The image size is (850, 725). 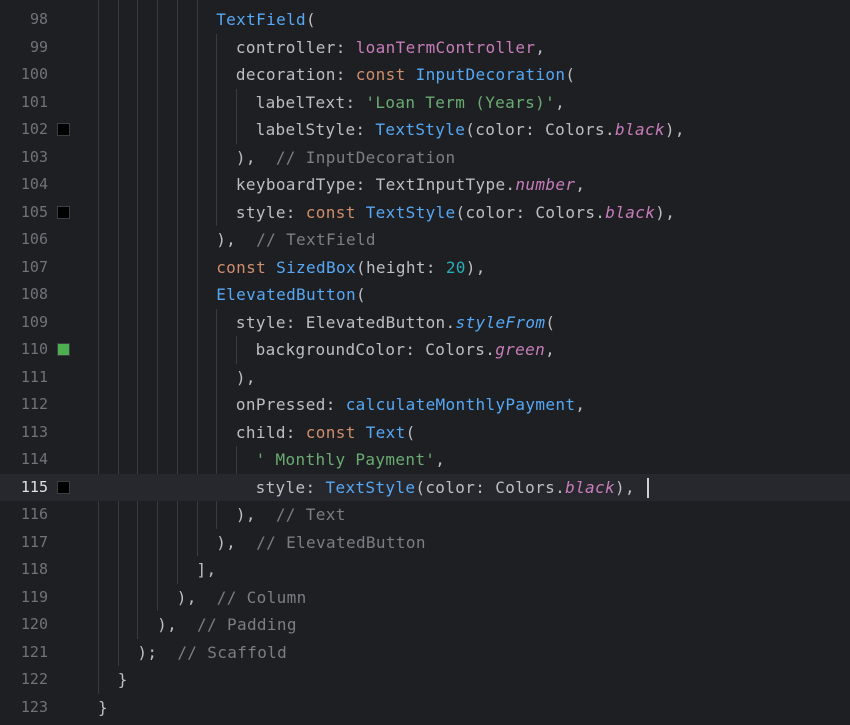 I want to click on code-text: onPressed: calculateMonthlyPayment,, so click(x=410, y=405).